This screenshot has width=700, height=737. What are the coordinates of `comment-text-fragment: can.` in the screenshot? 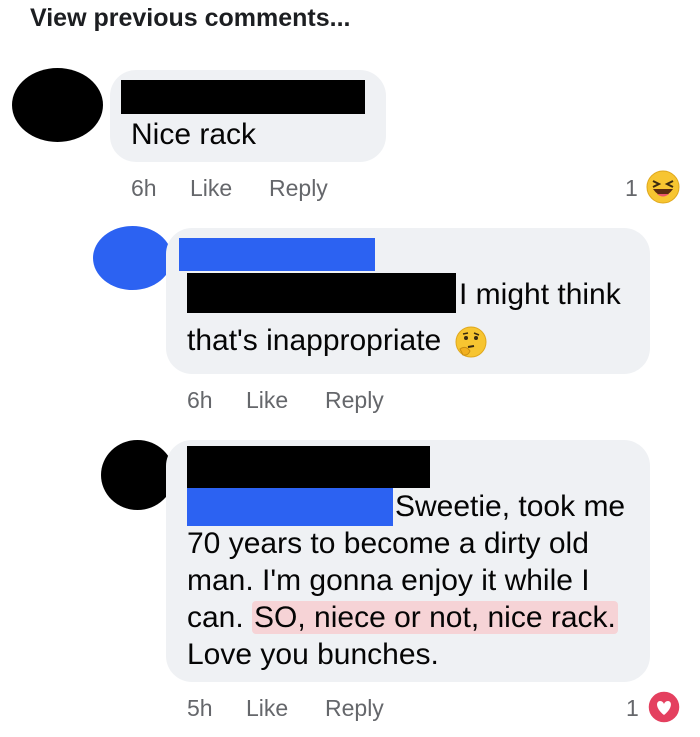 It's located at (220, 617).